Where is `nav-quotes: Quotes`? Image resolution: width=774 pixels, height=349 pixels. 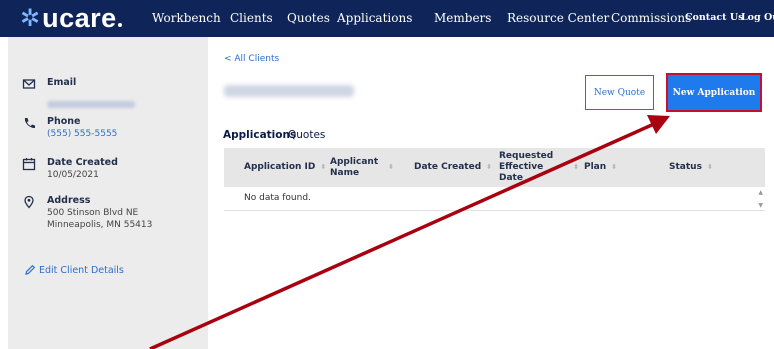 nav-quotes: Quotes is located at coordinates (308, 18).